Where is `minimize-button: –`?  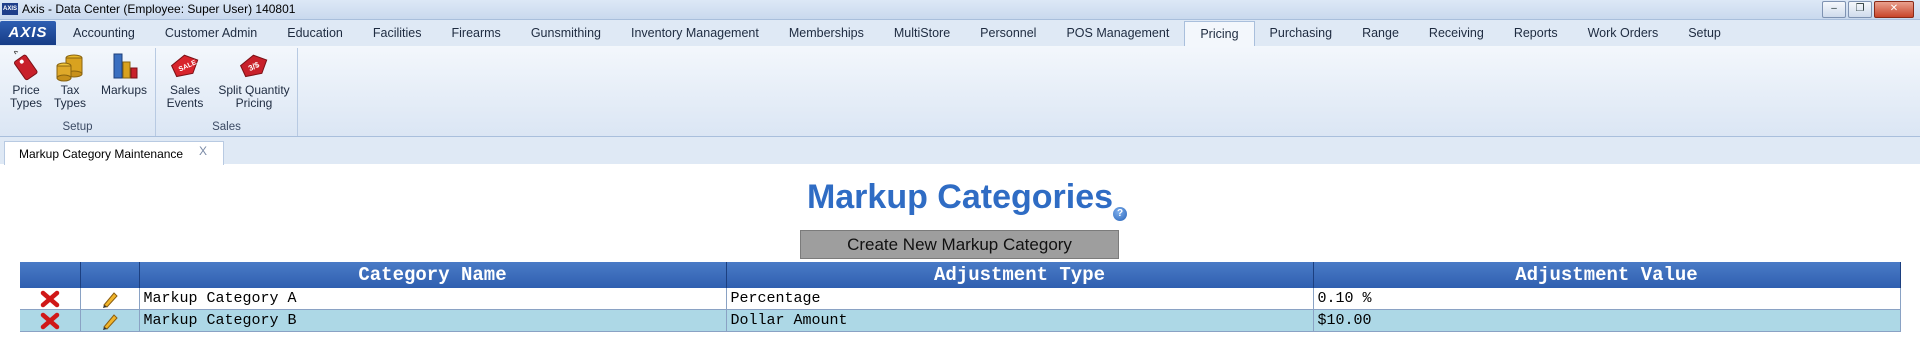
minimize-button: – is located at coordinates (1834, 9).